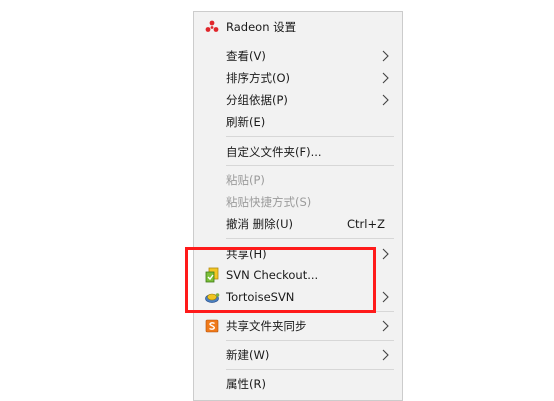 The image size is (554, 401). Describe the element at coordinates (298, 180) in the screenshot. I see `menu-item-paste: 粘贴(P)` at that location.